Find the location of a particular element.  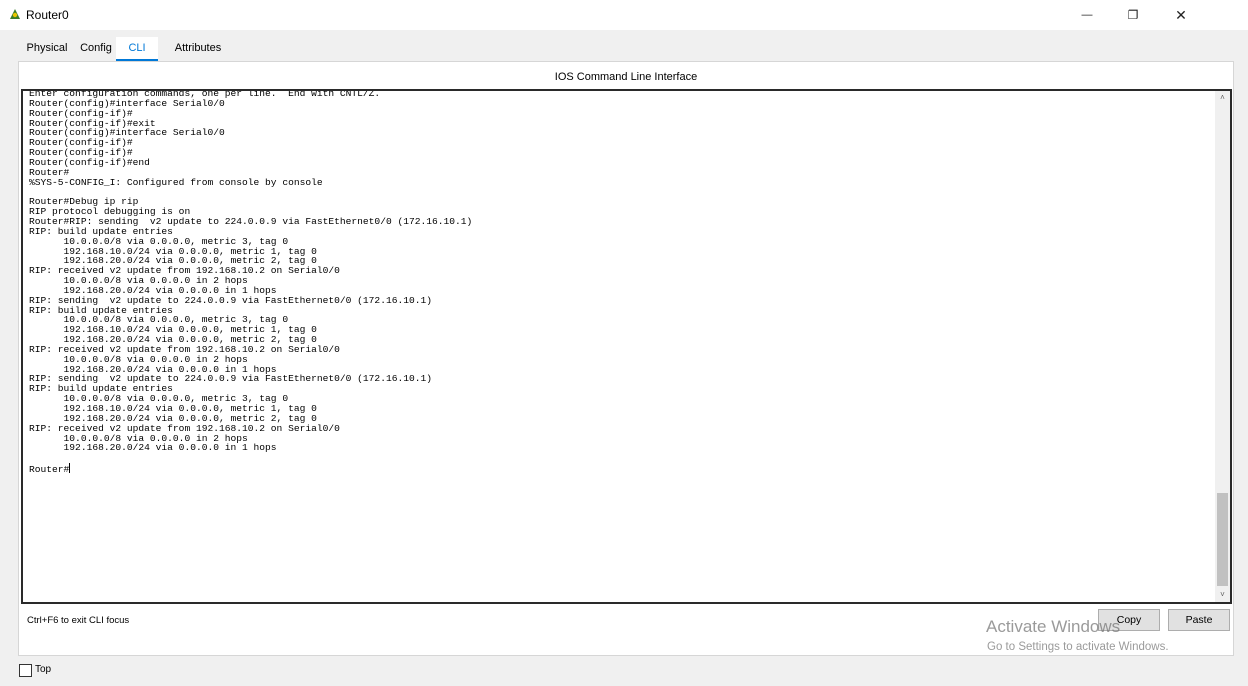

scroll-down-icon: ˅ is located at coordinates (1222, 595).